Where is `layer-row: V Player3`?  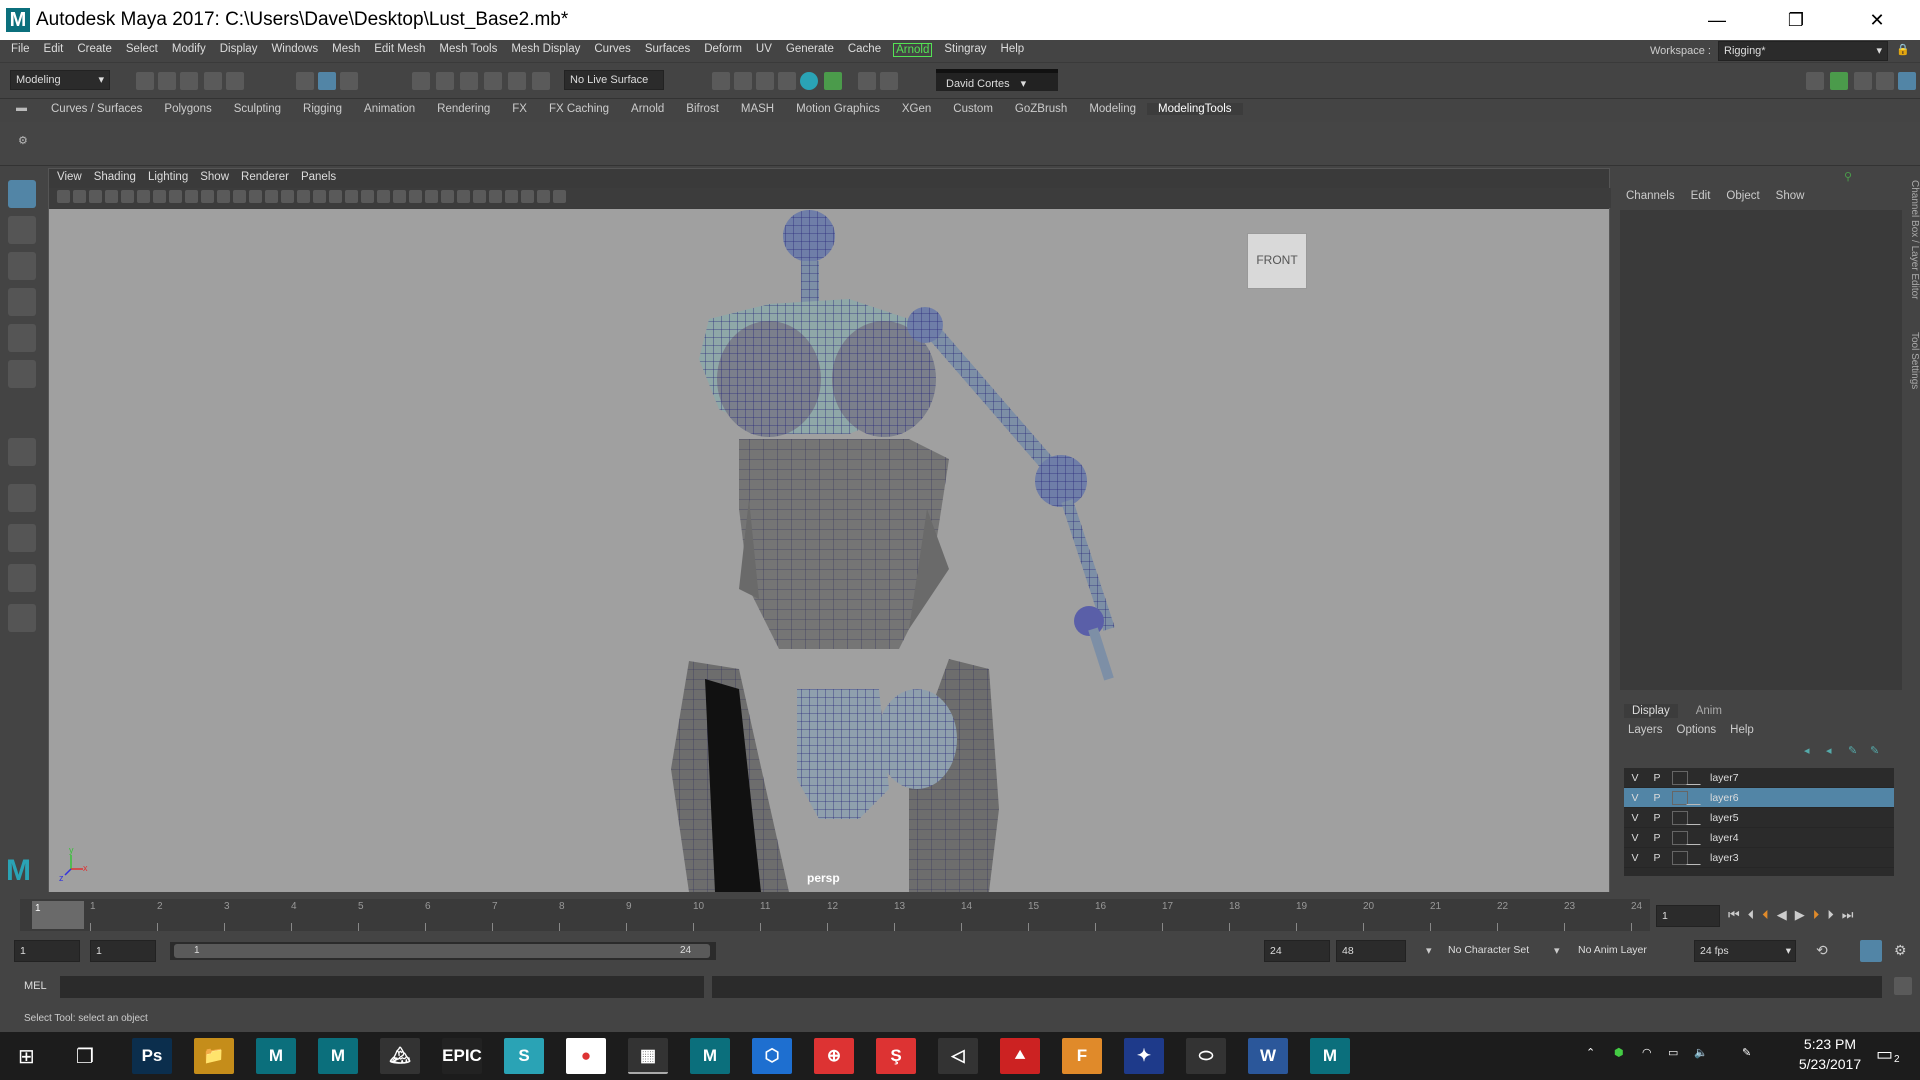
layer-row: V Player3 is located at coordinates (1759, 858).